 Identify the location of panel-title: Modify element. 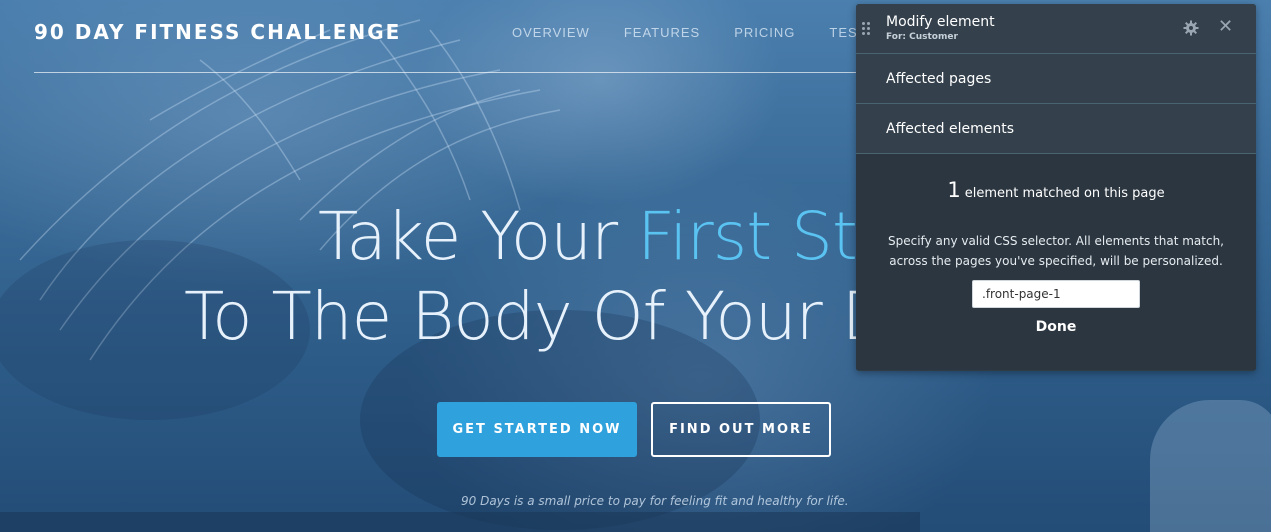
(940, 22).